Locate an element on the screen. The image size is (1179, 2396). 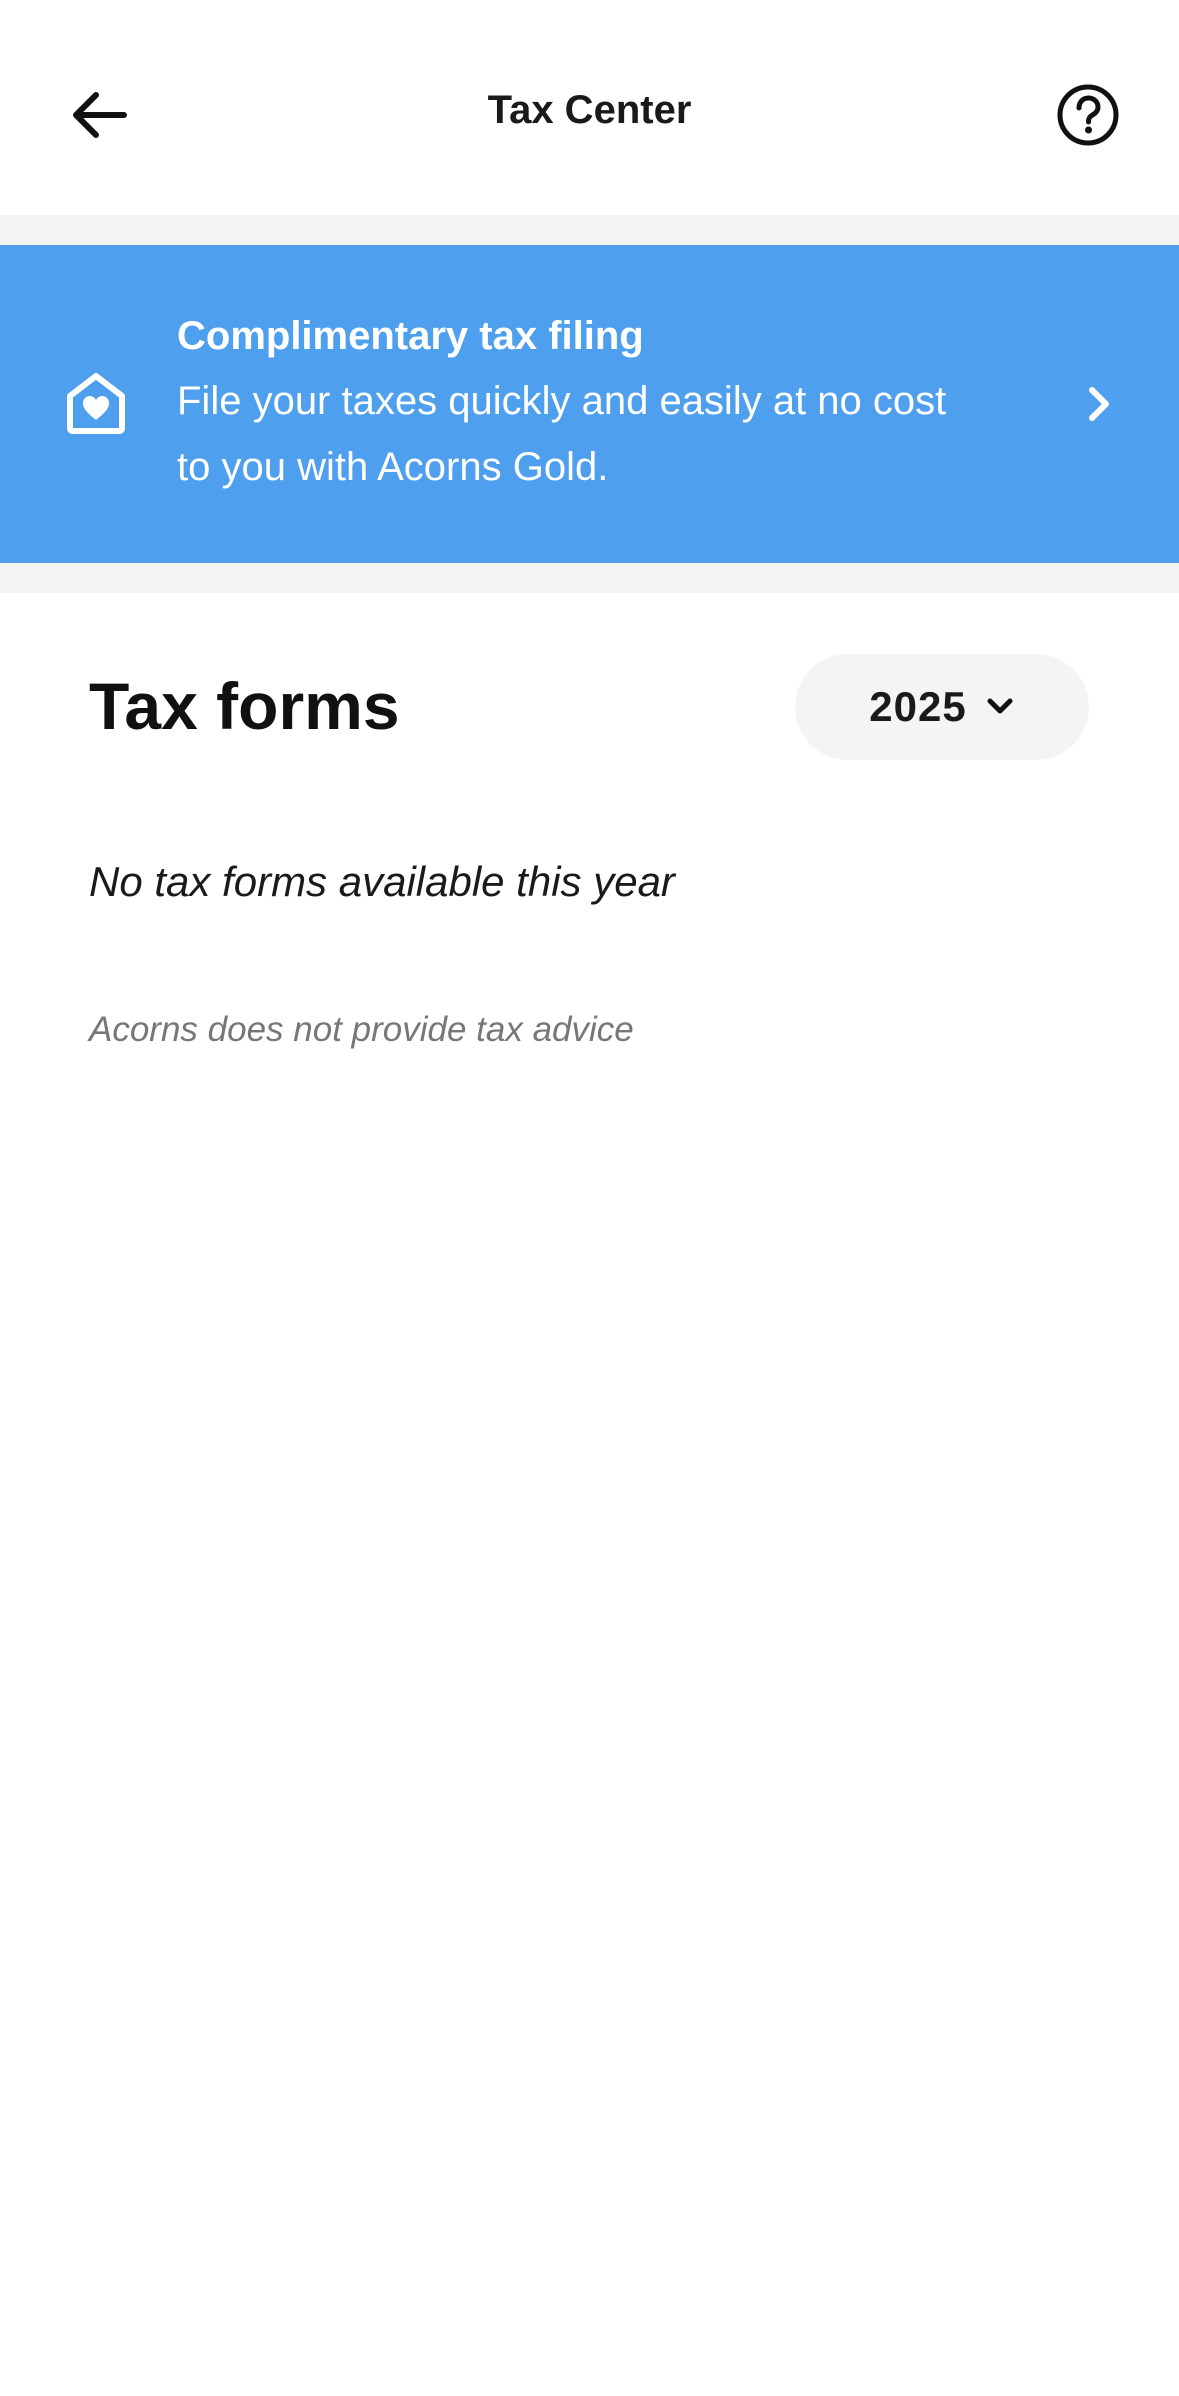
banner-body-line: to you with Acorns Gold. is located at coordinates (393, 467).